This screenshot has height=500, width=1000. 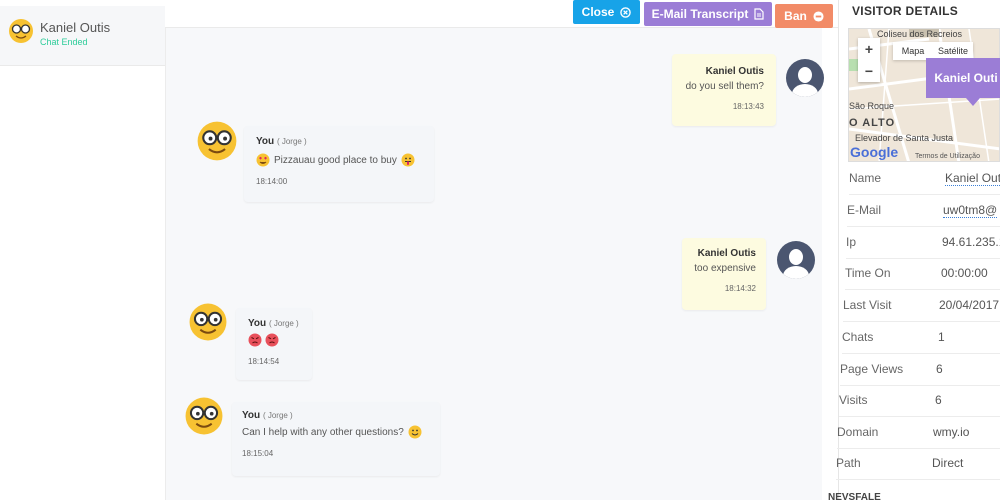 What do you see at coordinates (869, 71) in the screenshot?
I see `map-zoom-out-button: −` at bounding box center [869, 71].